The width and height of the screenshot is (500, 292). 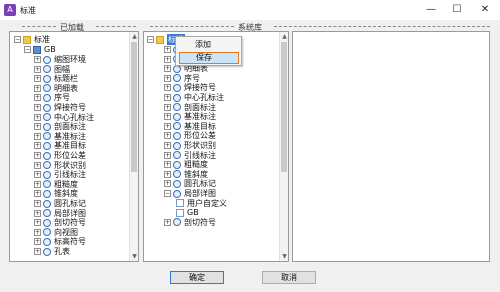 What do you see at coordinates (42, 39) in the screenshot?
I see `tree-node-label: 标准` at bounding box center [42, 39].